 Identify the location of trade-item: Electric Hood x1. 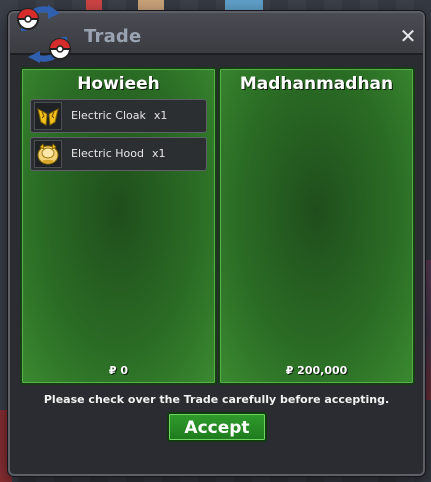
(118, 154).